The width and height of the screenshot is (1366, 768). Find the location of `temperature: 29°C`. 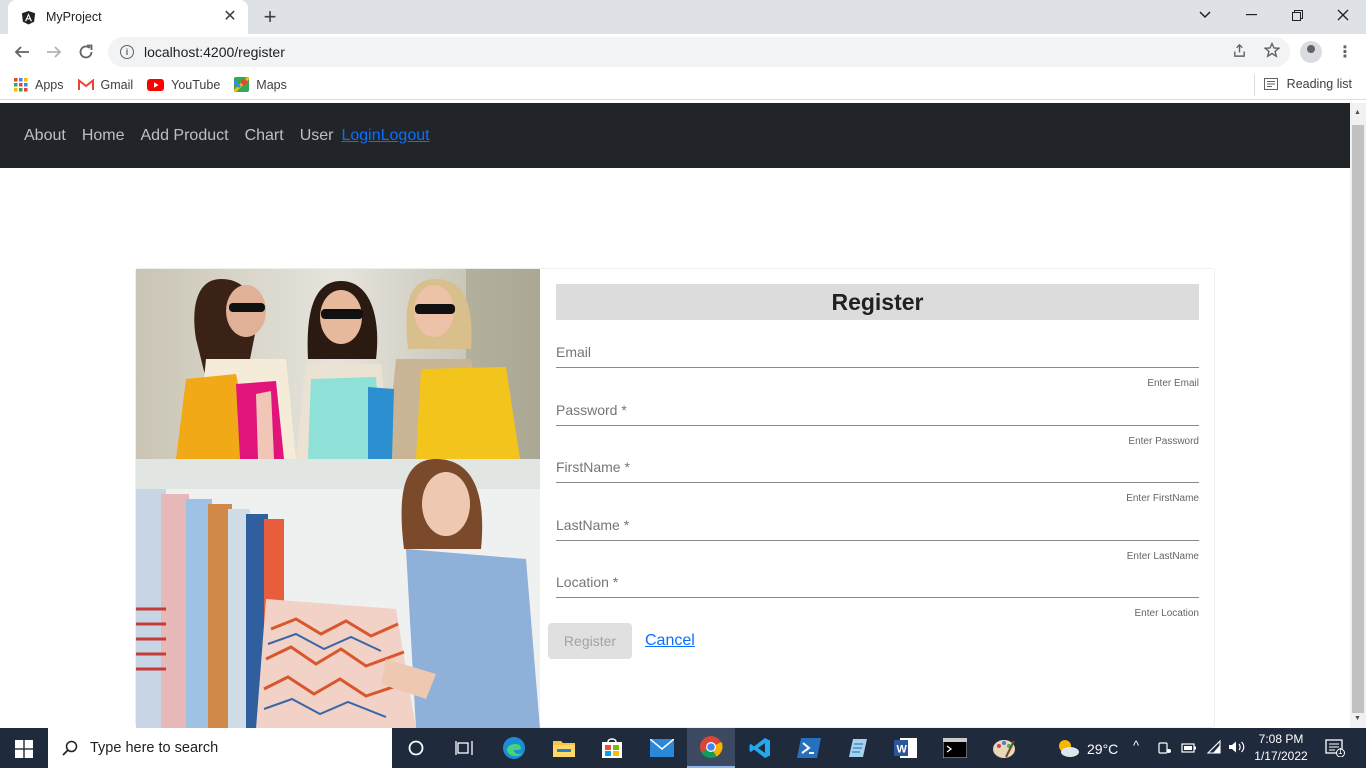

temperature: 29°C is located at coordinates (1103, 749).